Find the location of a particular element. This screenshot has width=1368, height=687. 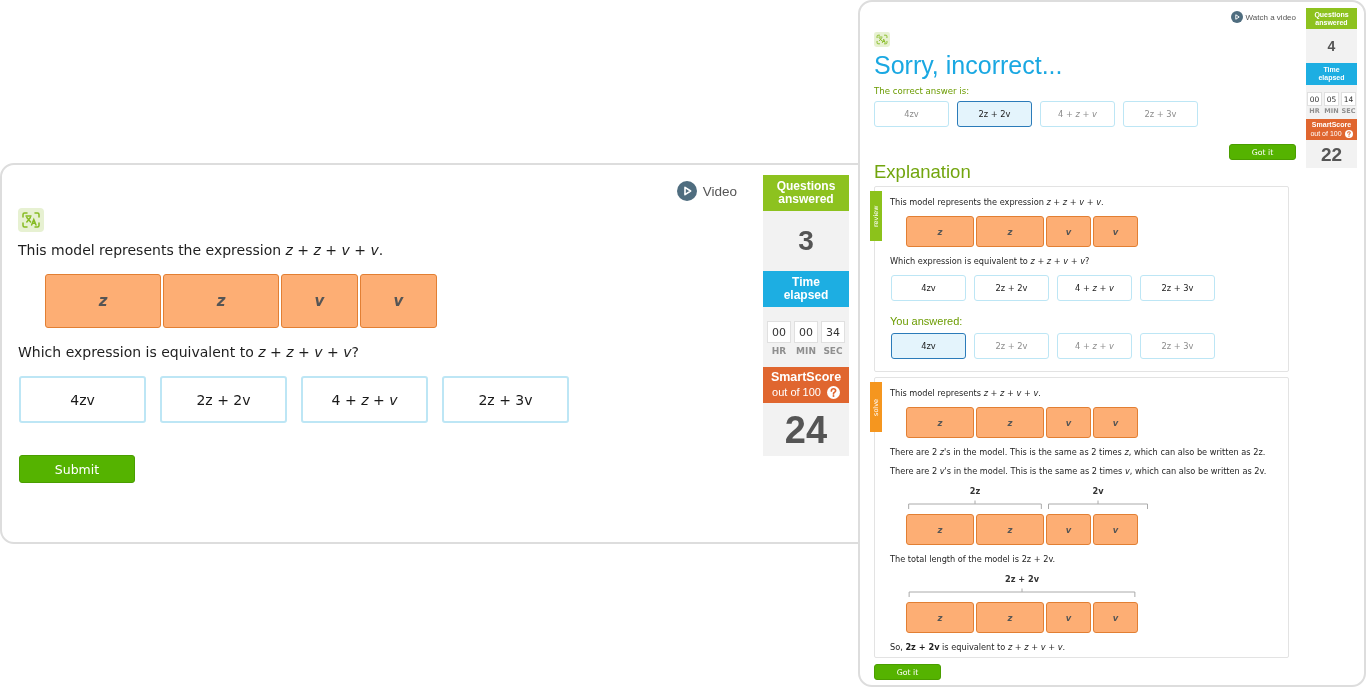

explanation-text: This model represents z + z + v + v. is located at coordinates (966, 393).